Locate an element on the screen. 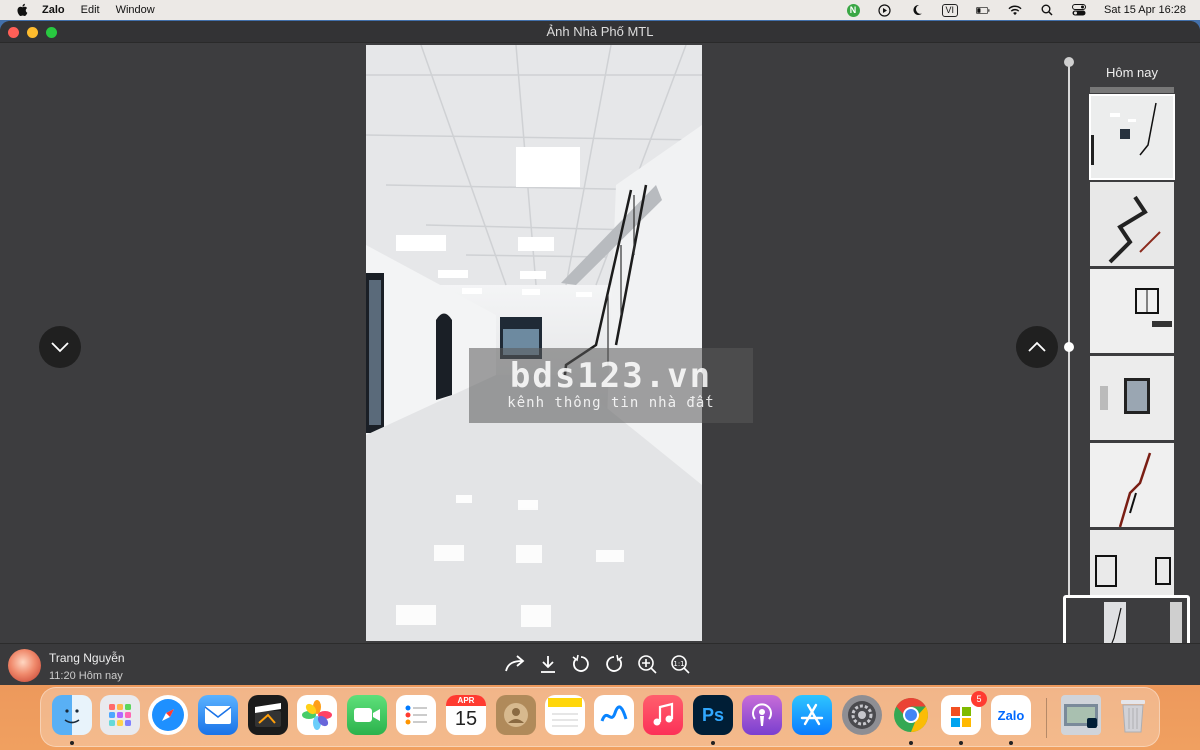 The height and width of the screenshot is (750, 1200). dock-notes is located at coordinates (565, 715).